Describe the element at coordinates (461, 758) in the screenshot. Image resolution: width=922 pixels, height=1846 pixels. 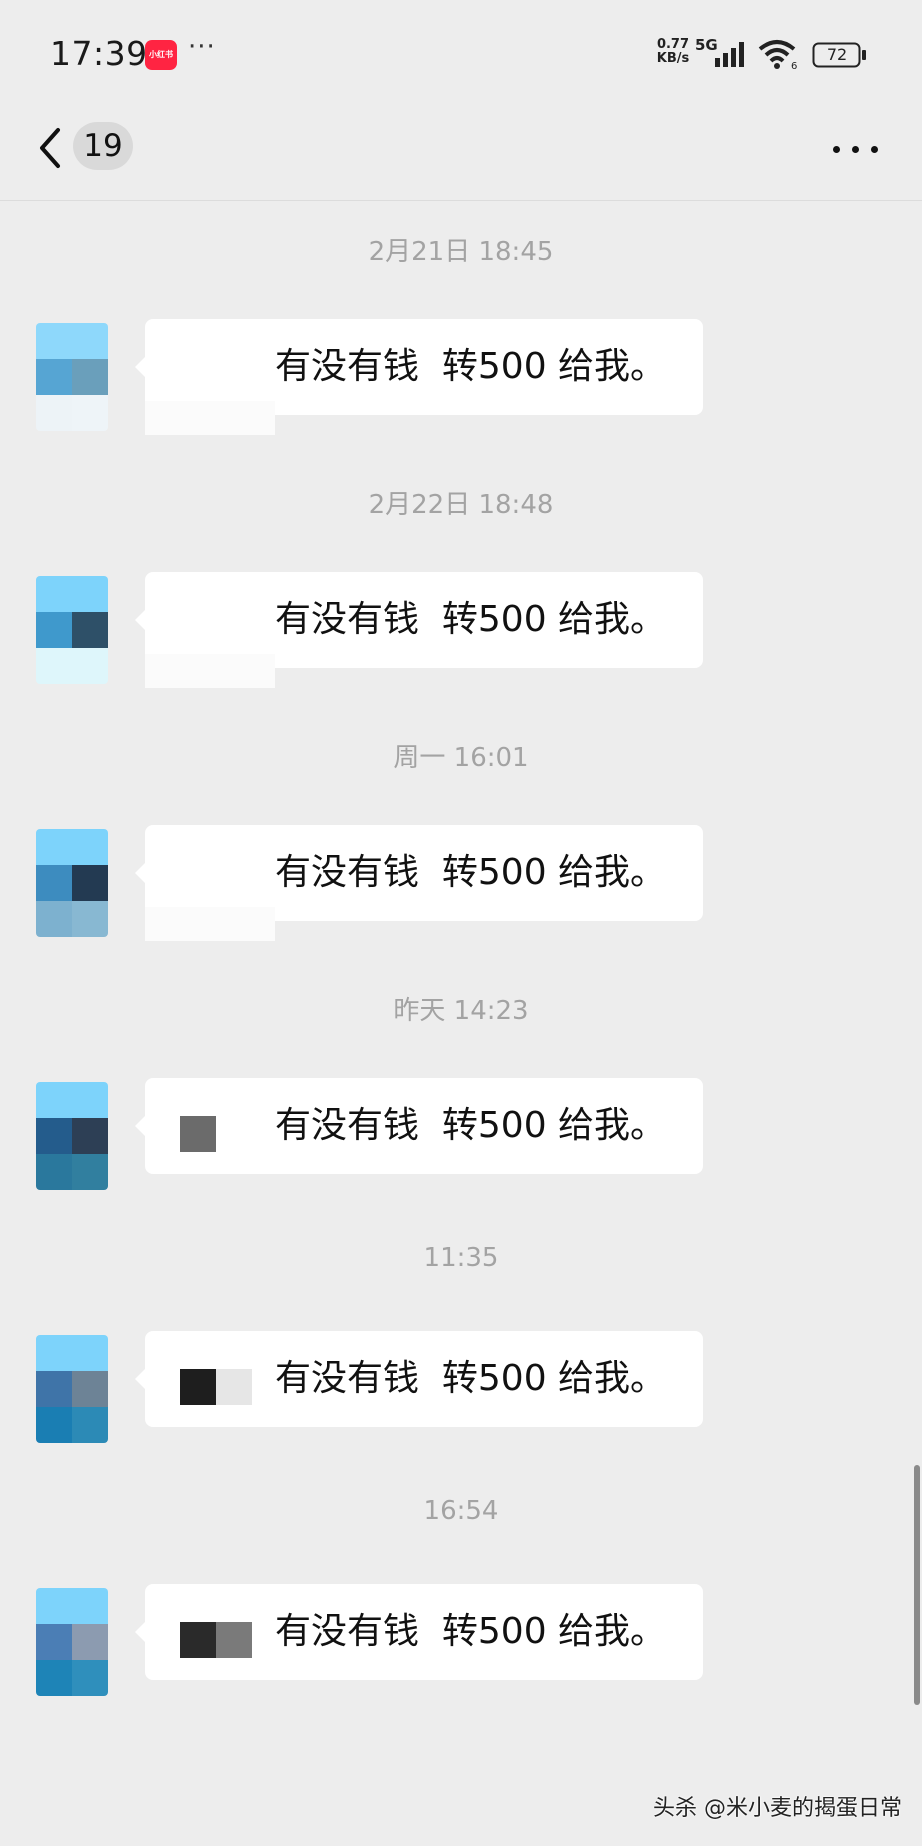
I see `message-timestamp: 周一 16:01` at that location.